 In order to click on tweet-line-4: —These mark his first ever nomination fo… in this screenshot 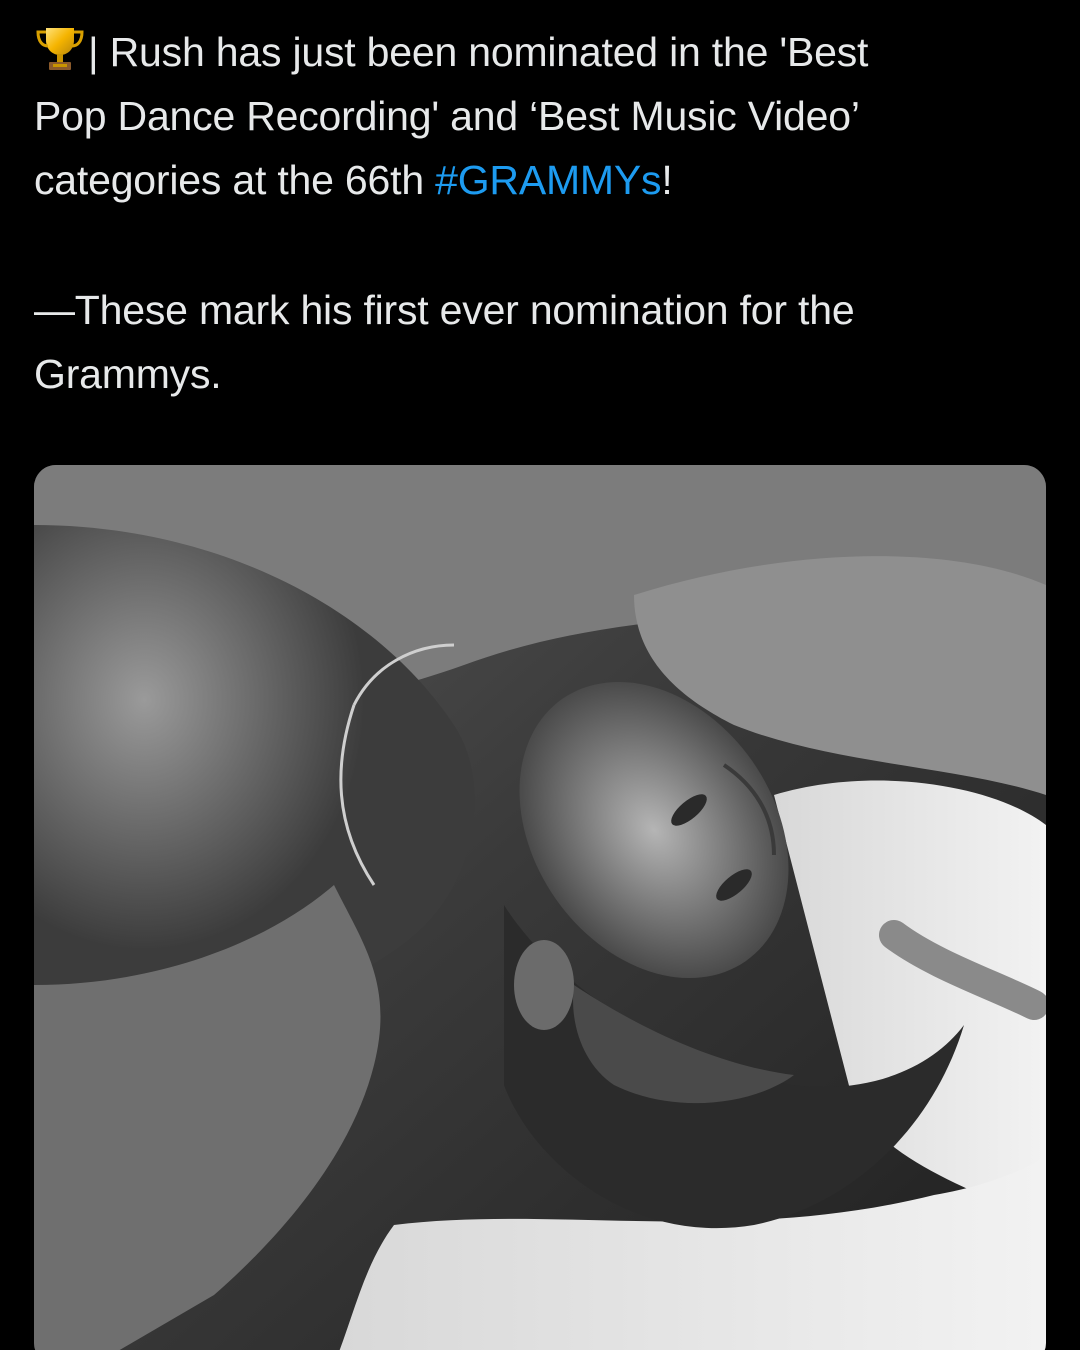, I will do `click(444, 310)`.